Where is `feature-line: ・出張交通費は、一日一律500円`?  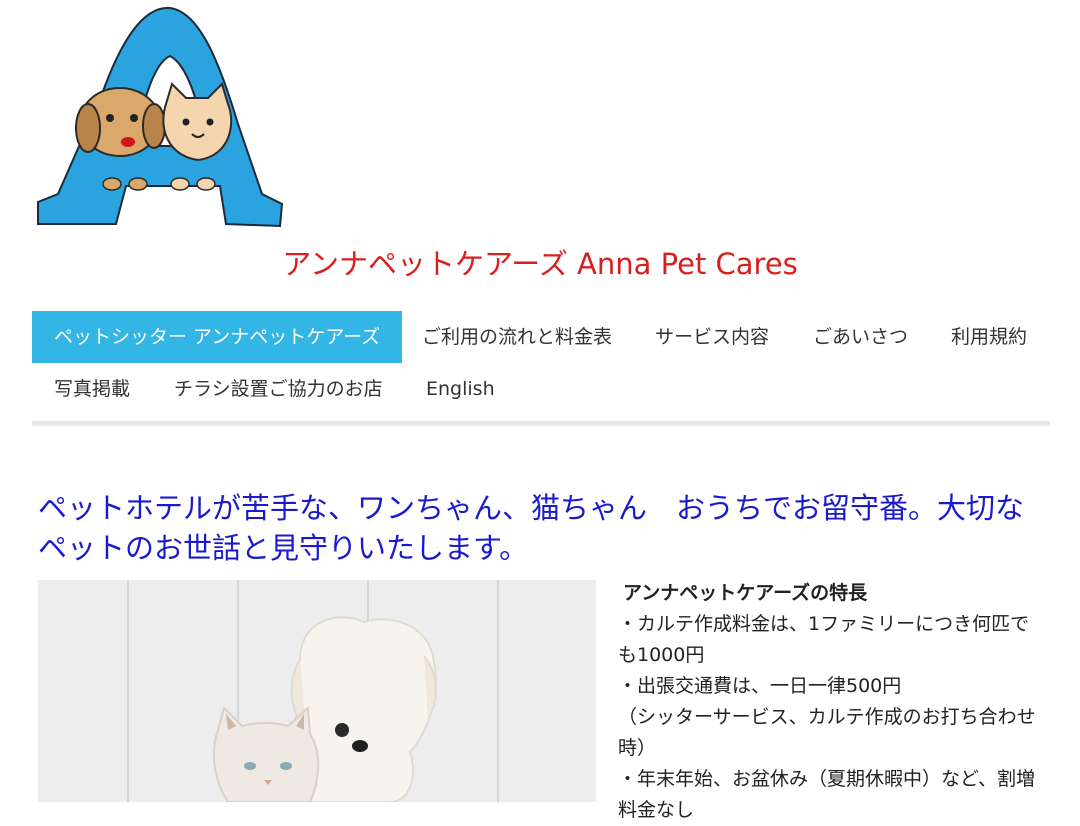
feature-line: ・出張交通費は、一日一律500円 is located at coordinates (760, 686).